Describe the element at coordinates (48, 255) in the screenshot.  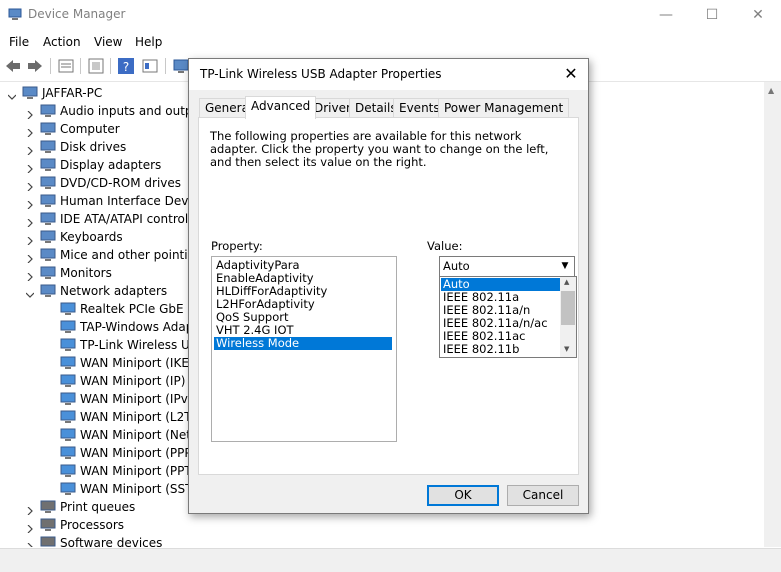
I see `mouse-icon` at that location.